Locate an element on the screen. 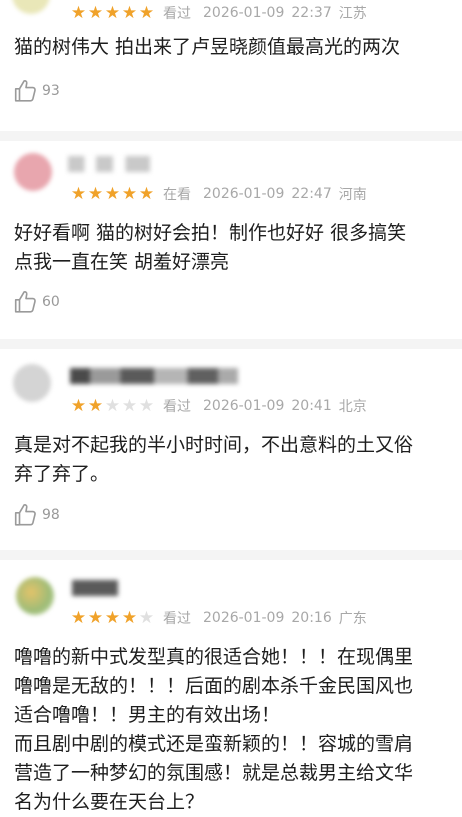  comment-time: 22:47 is located at coordinates (311, 194).